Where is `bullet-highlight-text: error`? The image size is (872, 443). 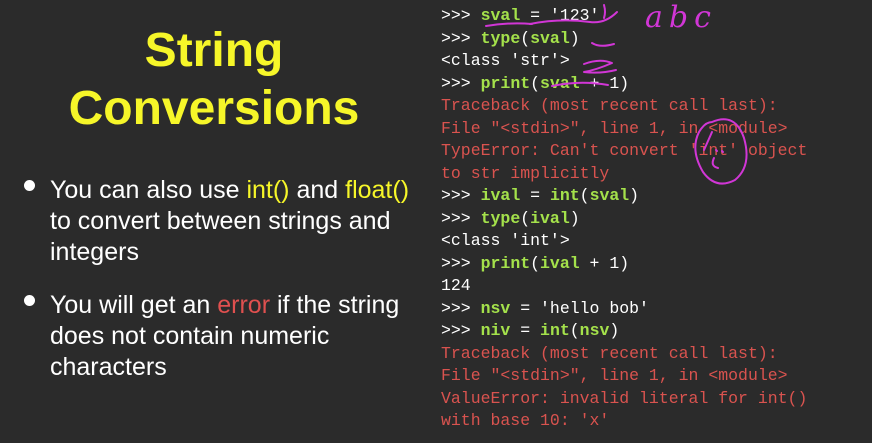
bullet-highlight-text: error is located at coordinates (244, 305).